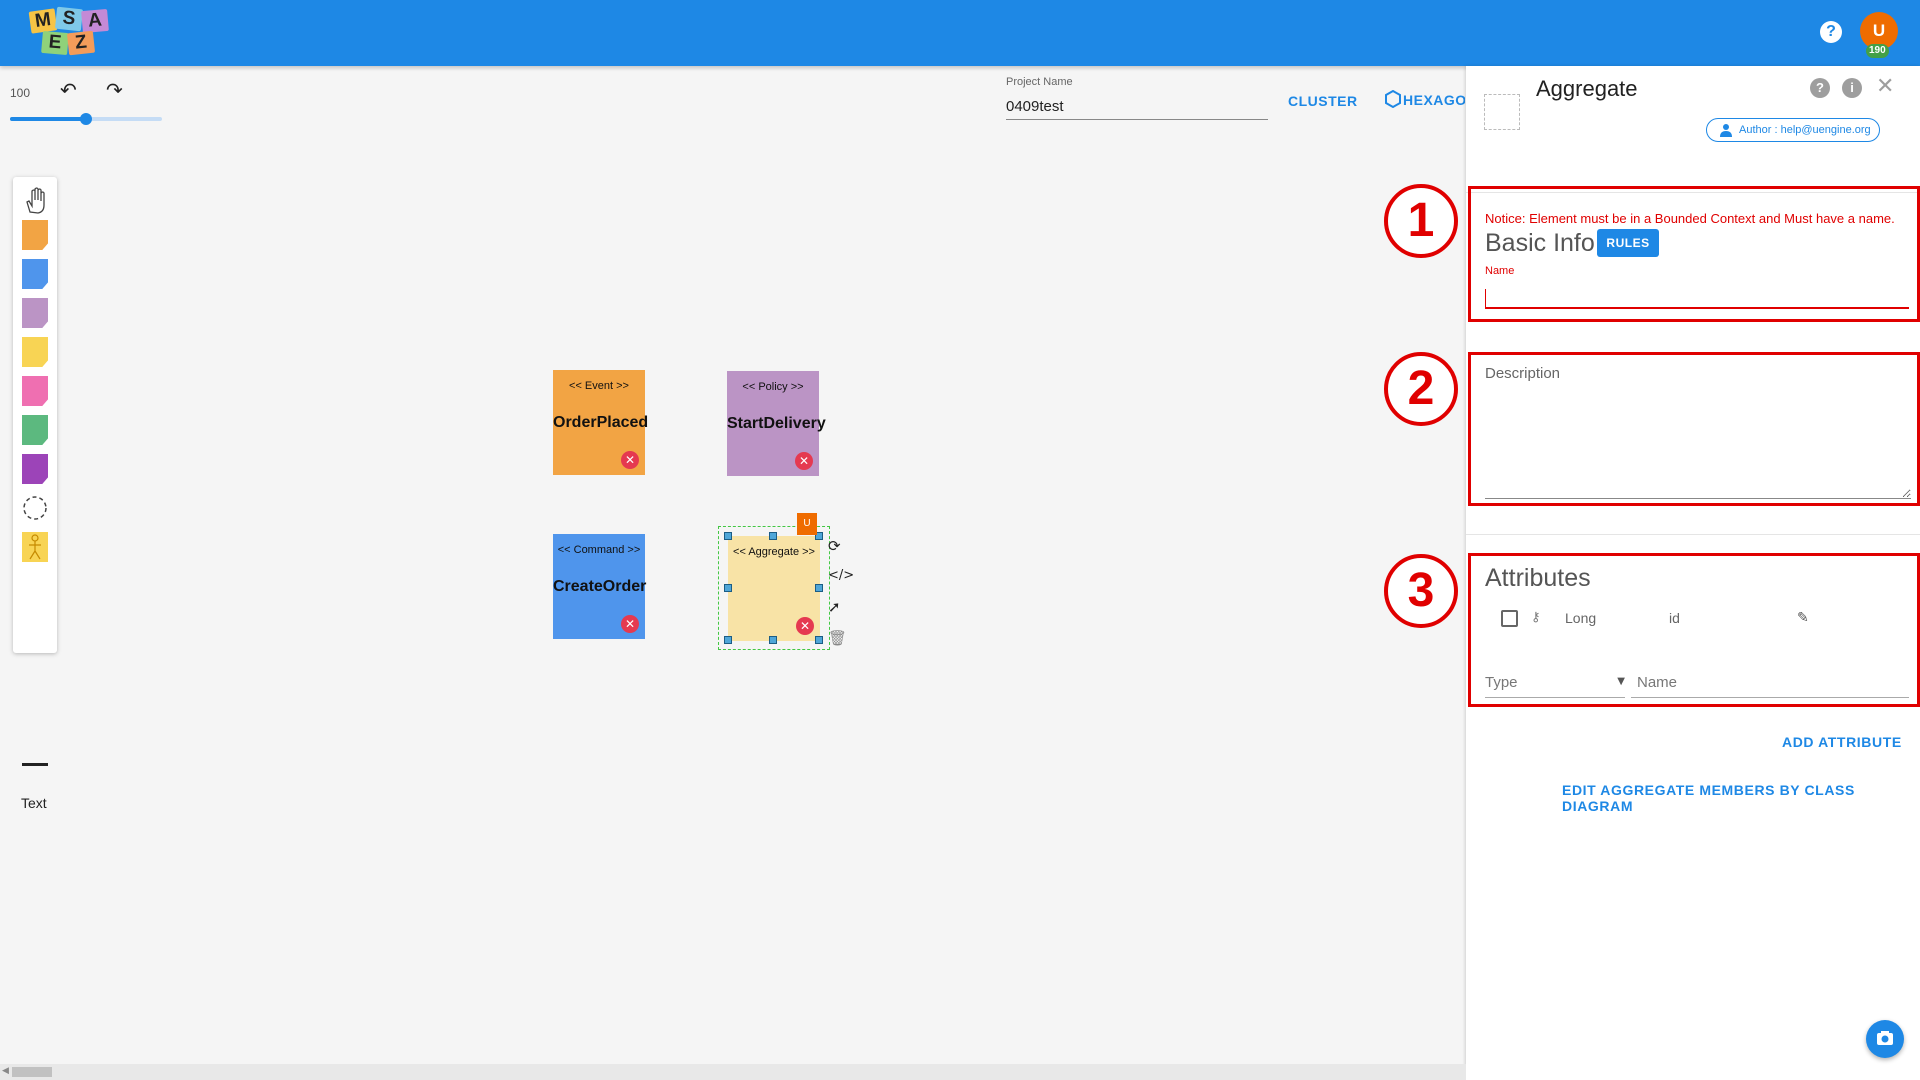 The image size is (1920, 1080). I want to click on aggregate-sticky: << Aggregate >> ✕, so click(774, 588).